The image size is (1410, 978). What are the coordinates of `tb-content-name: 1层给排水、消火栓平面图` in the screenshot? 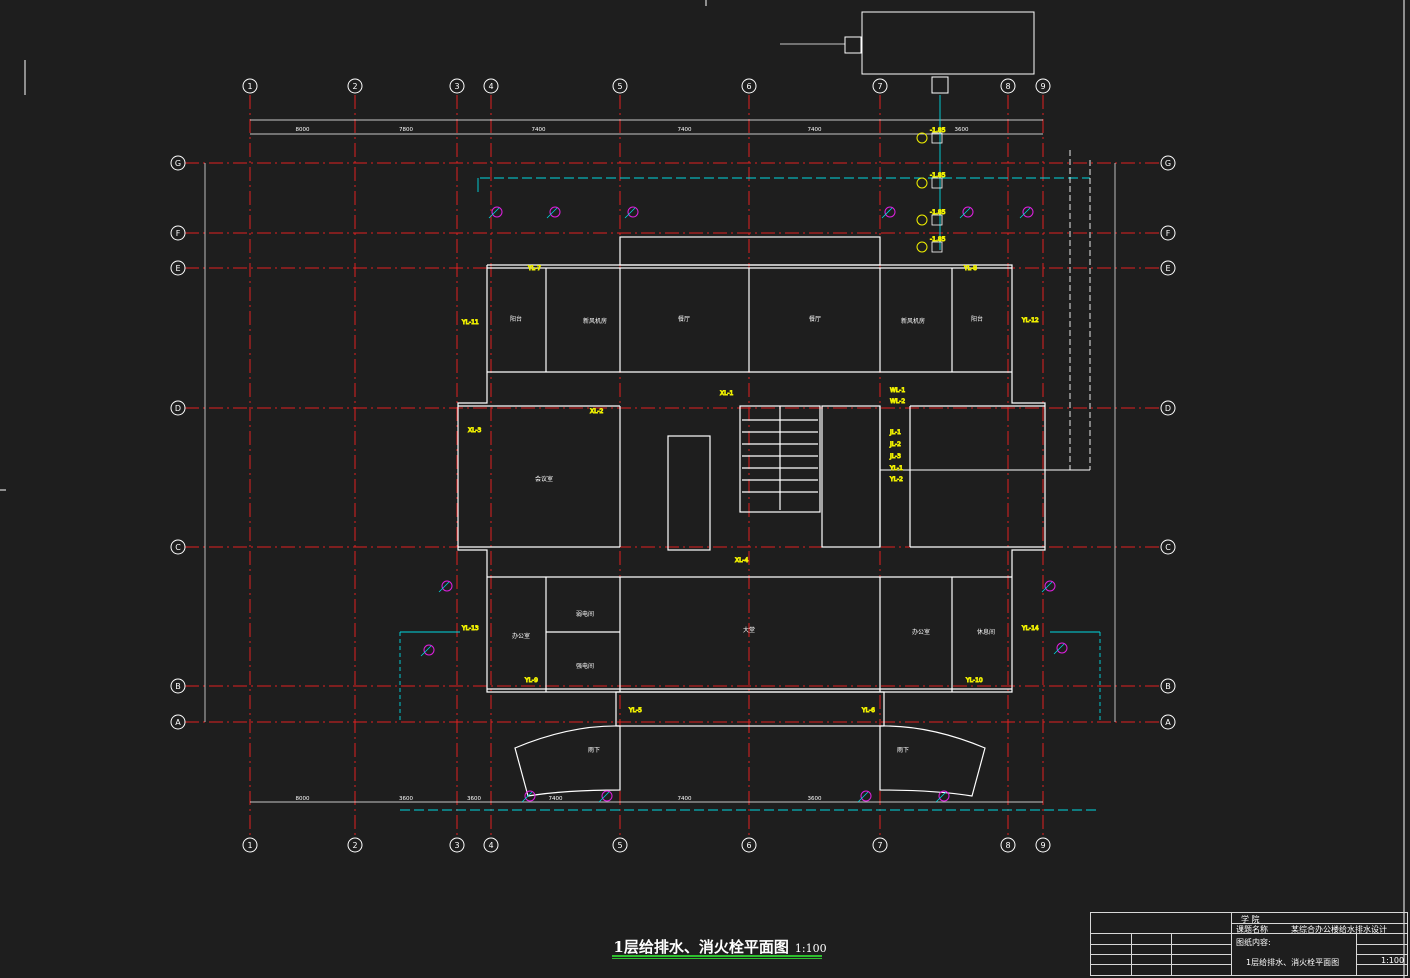 It's located at (1293, 962).